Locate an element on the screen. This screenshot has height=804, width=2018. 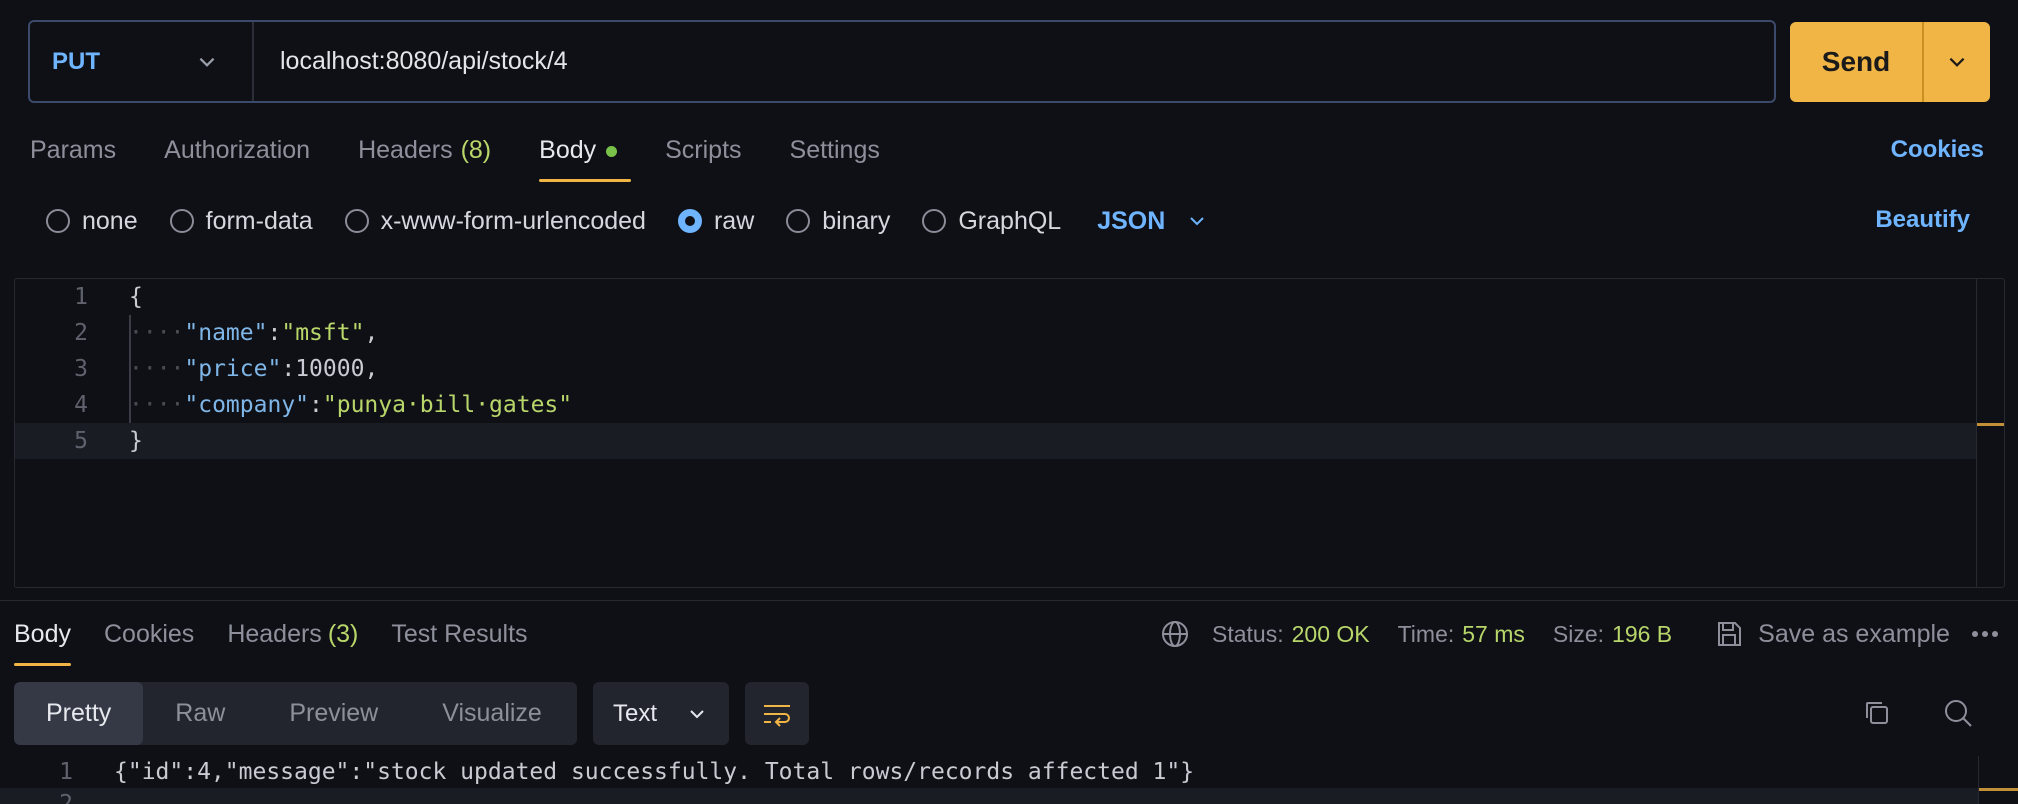
beautify-button: Beautify is located at coordinates (1922, 220).